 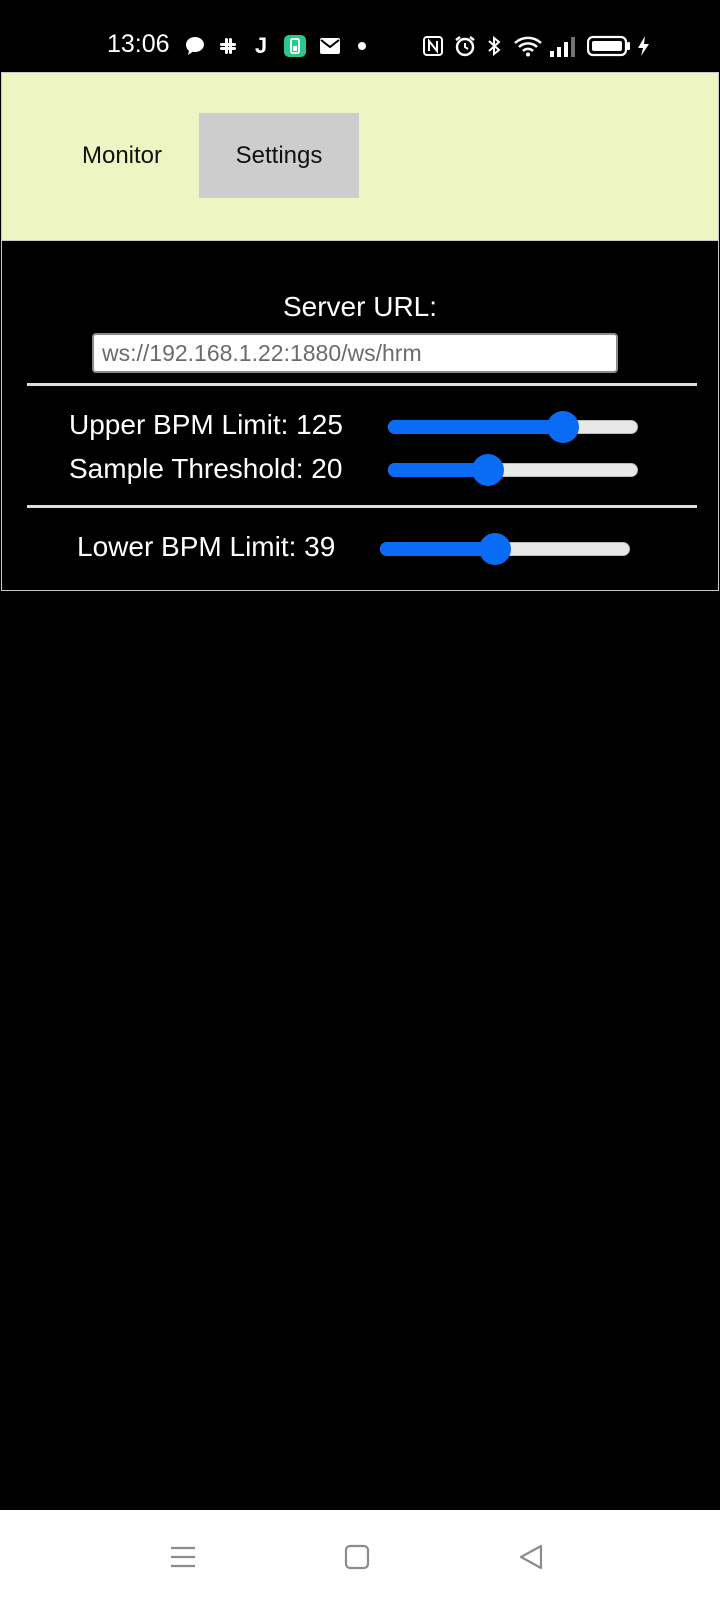 What do you see at coordinates (206, 468) in the screenshot?
I see `sample-threshold-label: Sample Threshold: 20` at bounding box center [206, 468].